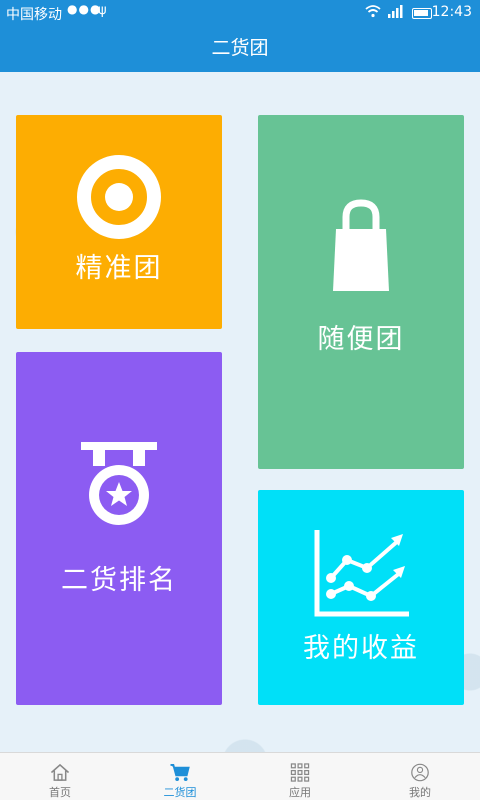  What do you see at coordinates (420, 772) in the screenshot?
I see `user-icon` at bounding box center [420, 772].